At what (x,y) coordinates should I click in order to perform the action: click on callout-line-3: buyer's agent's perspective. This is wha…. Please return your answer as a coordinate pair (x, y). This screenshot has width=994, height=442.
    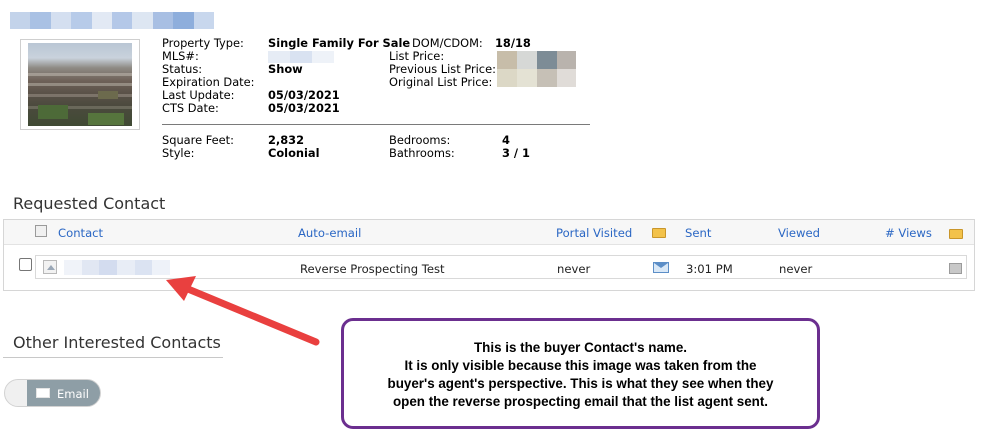
    Looking at the image, I should click on (580, 383).